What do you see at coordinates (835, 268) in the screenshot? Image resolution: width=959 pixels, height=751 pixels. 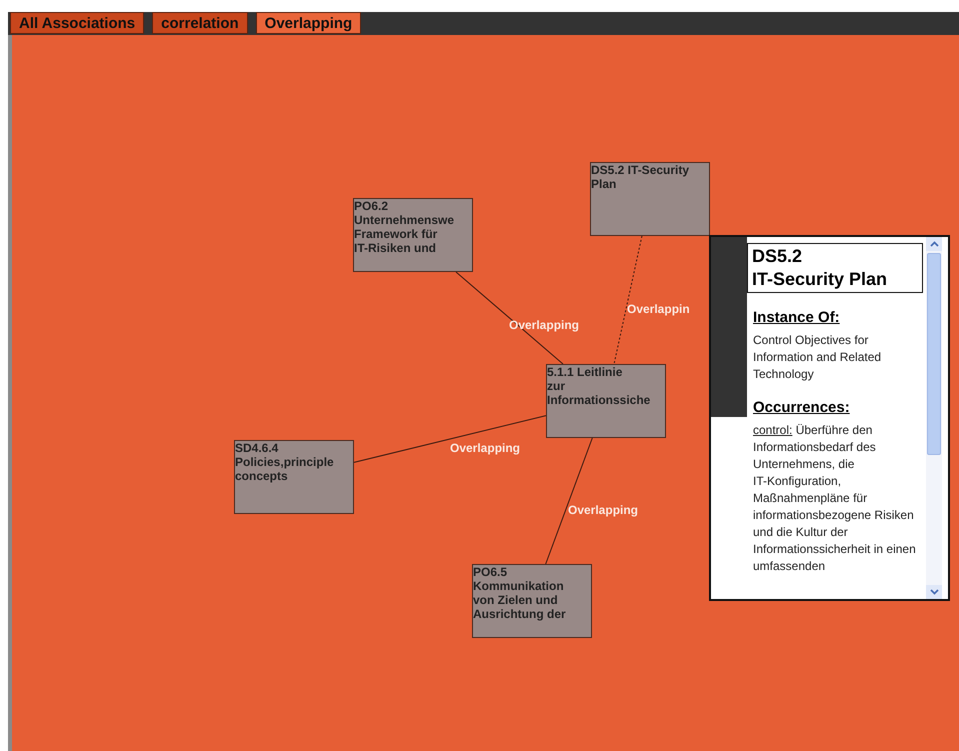 I see `details-title: DS5.2 IT-Security Plan` at bounding box center [835, 268].